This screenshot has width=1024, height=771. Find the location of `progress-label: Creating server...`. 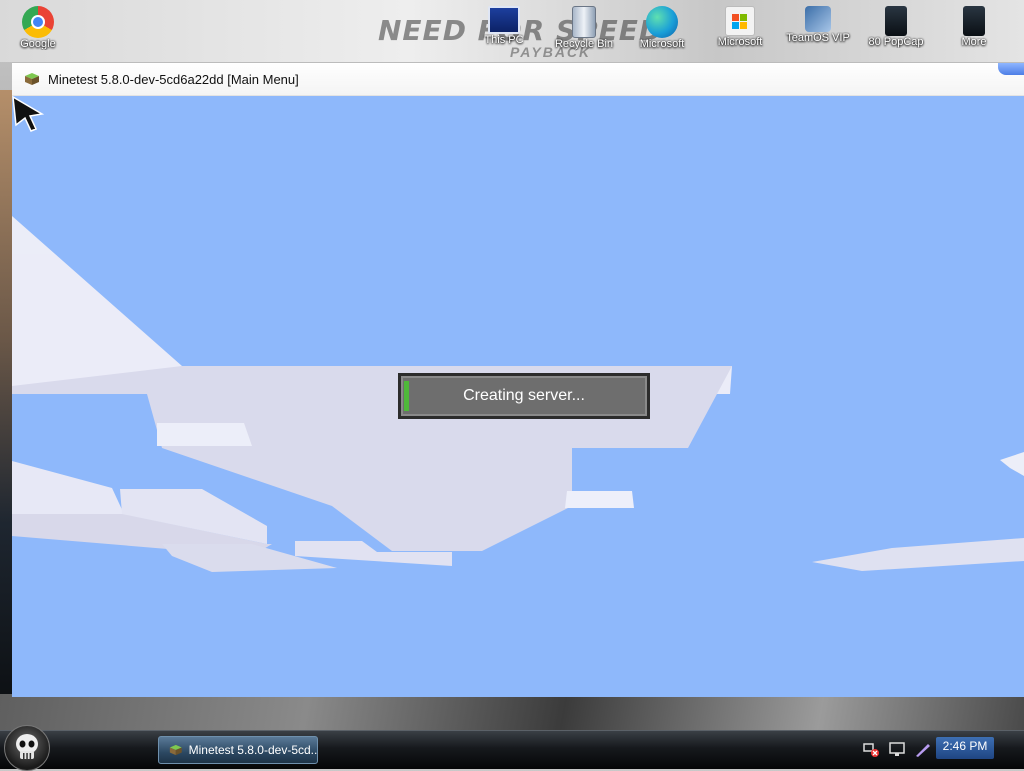

progress-label: Creating server... is located at coordinates (524, 395).